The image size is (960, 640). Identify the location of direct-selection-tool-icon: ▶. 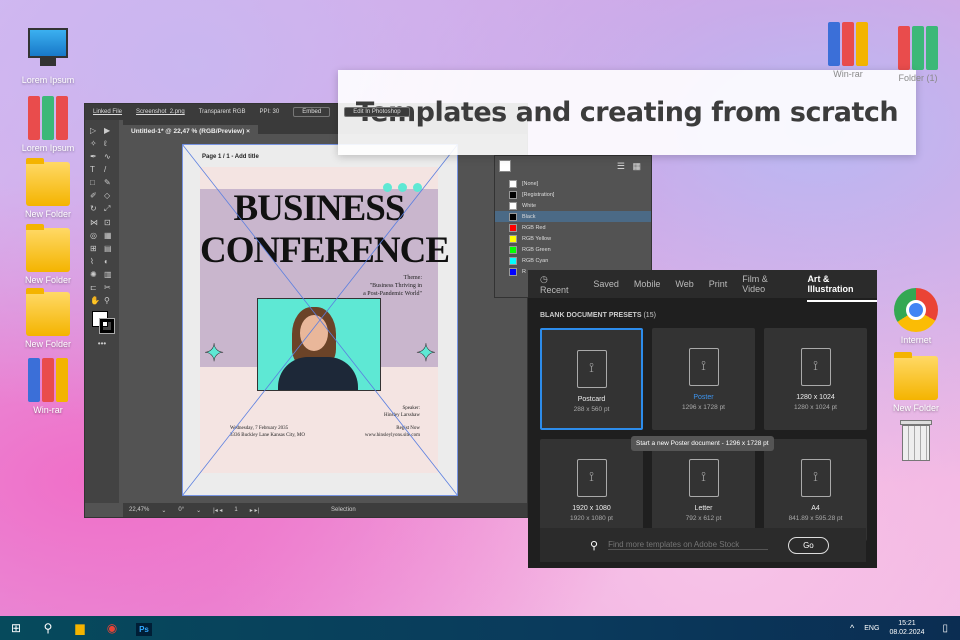
(109, 130).